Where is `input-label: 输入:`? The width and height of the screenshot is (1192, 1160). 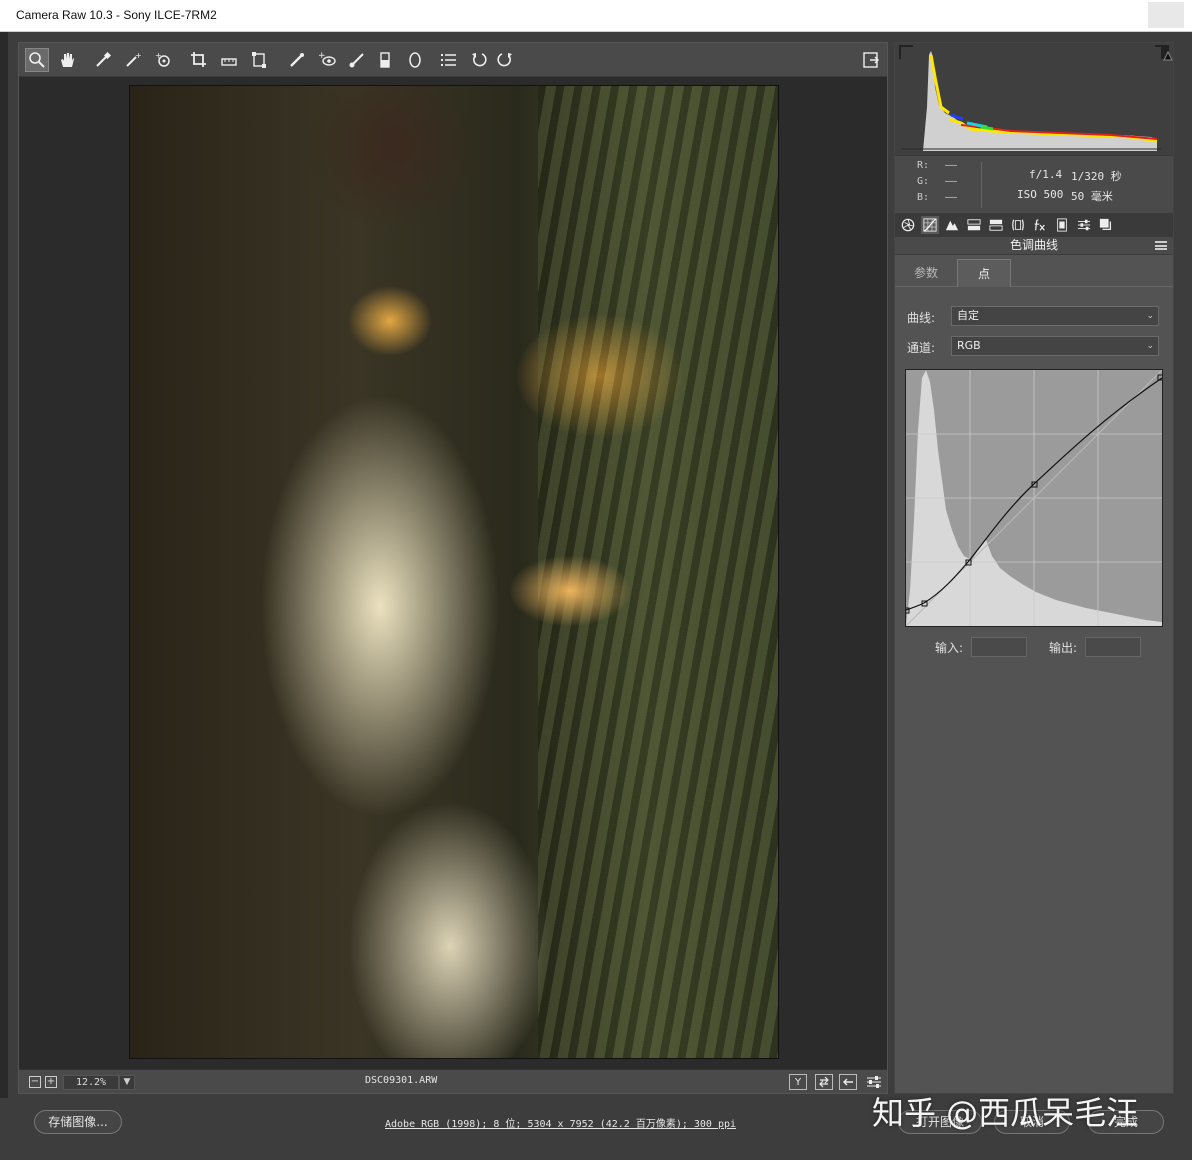
input-label: 输入: is located at coordinates (949, 648).